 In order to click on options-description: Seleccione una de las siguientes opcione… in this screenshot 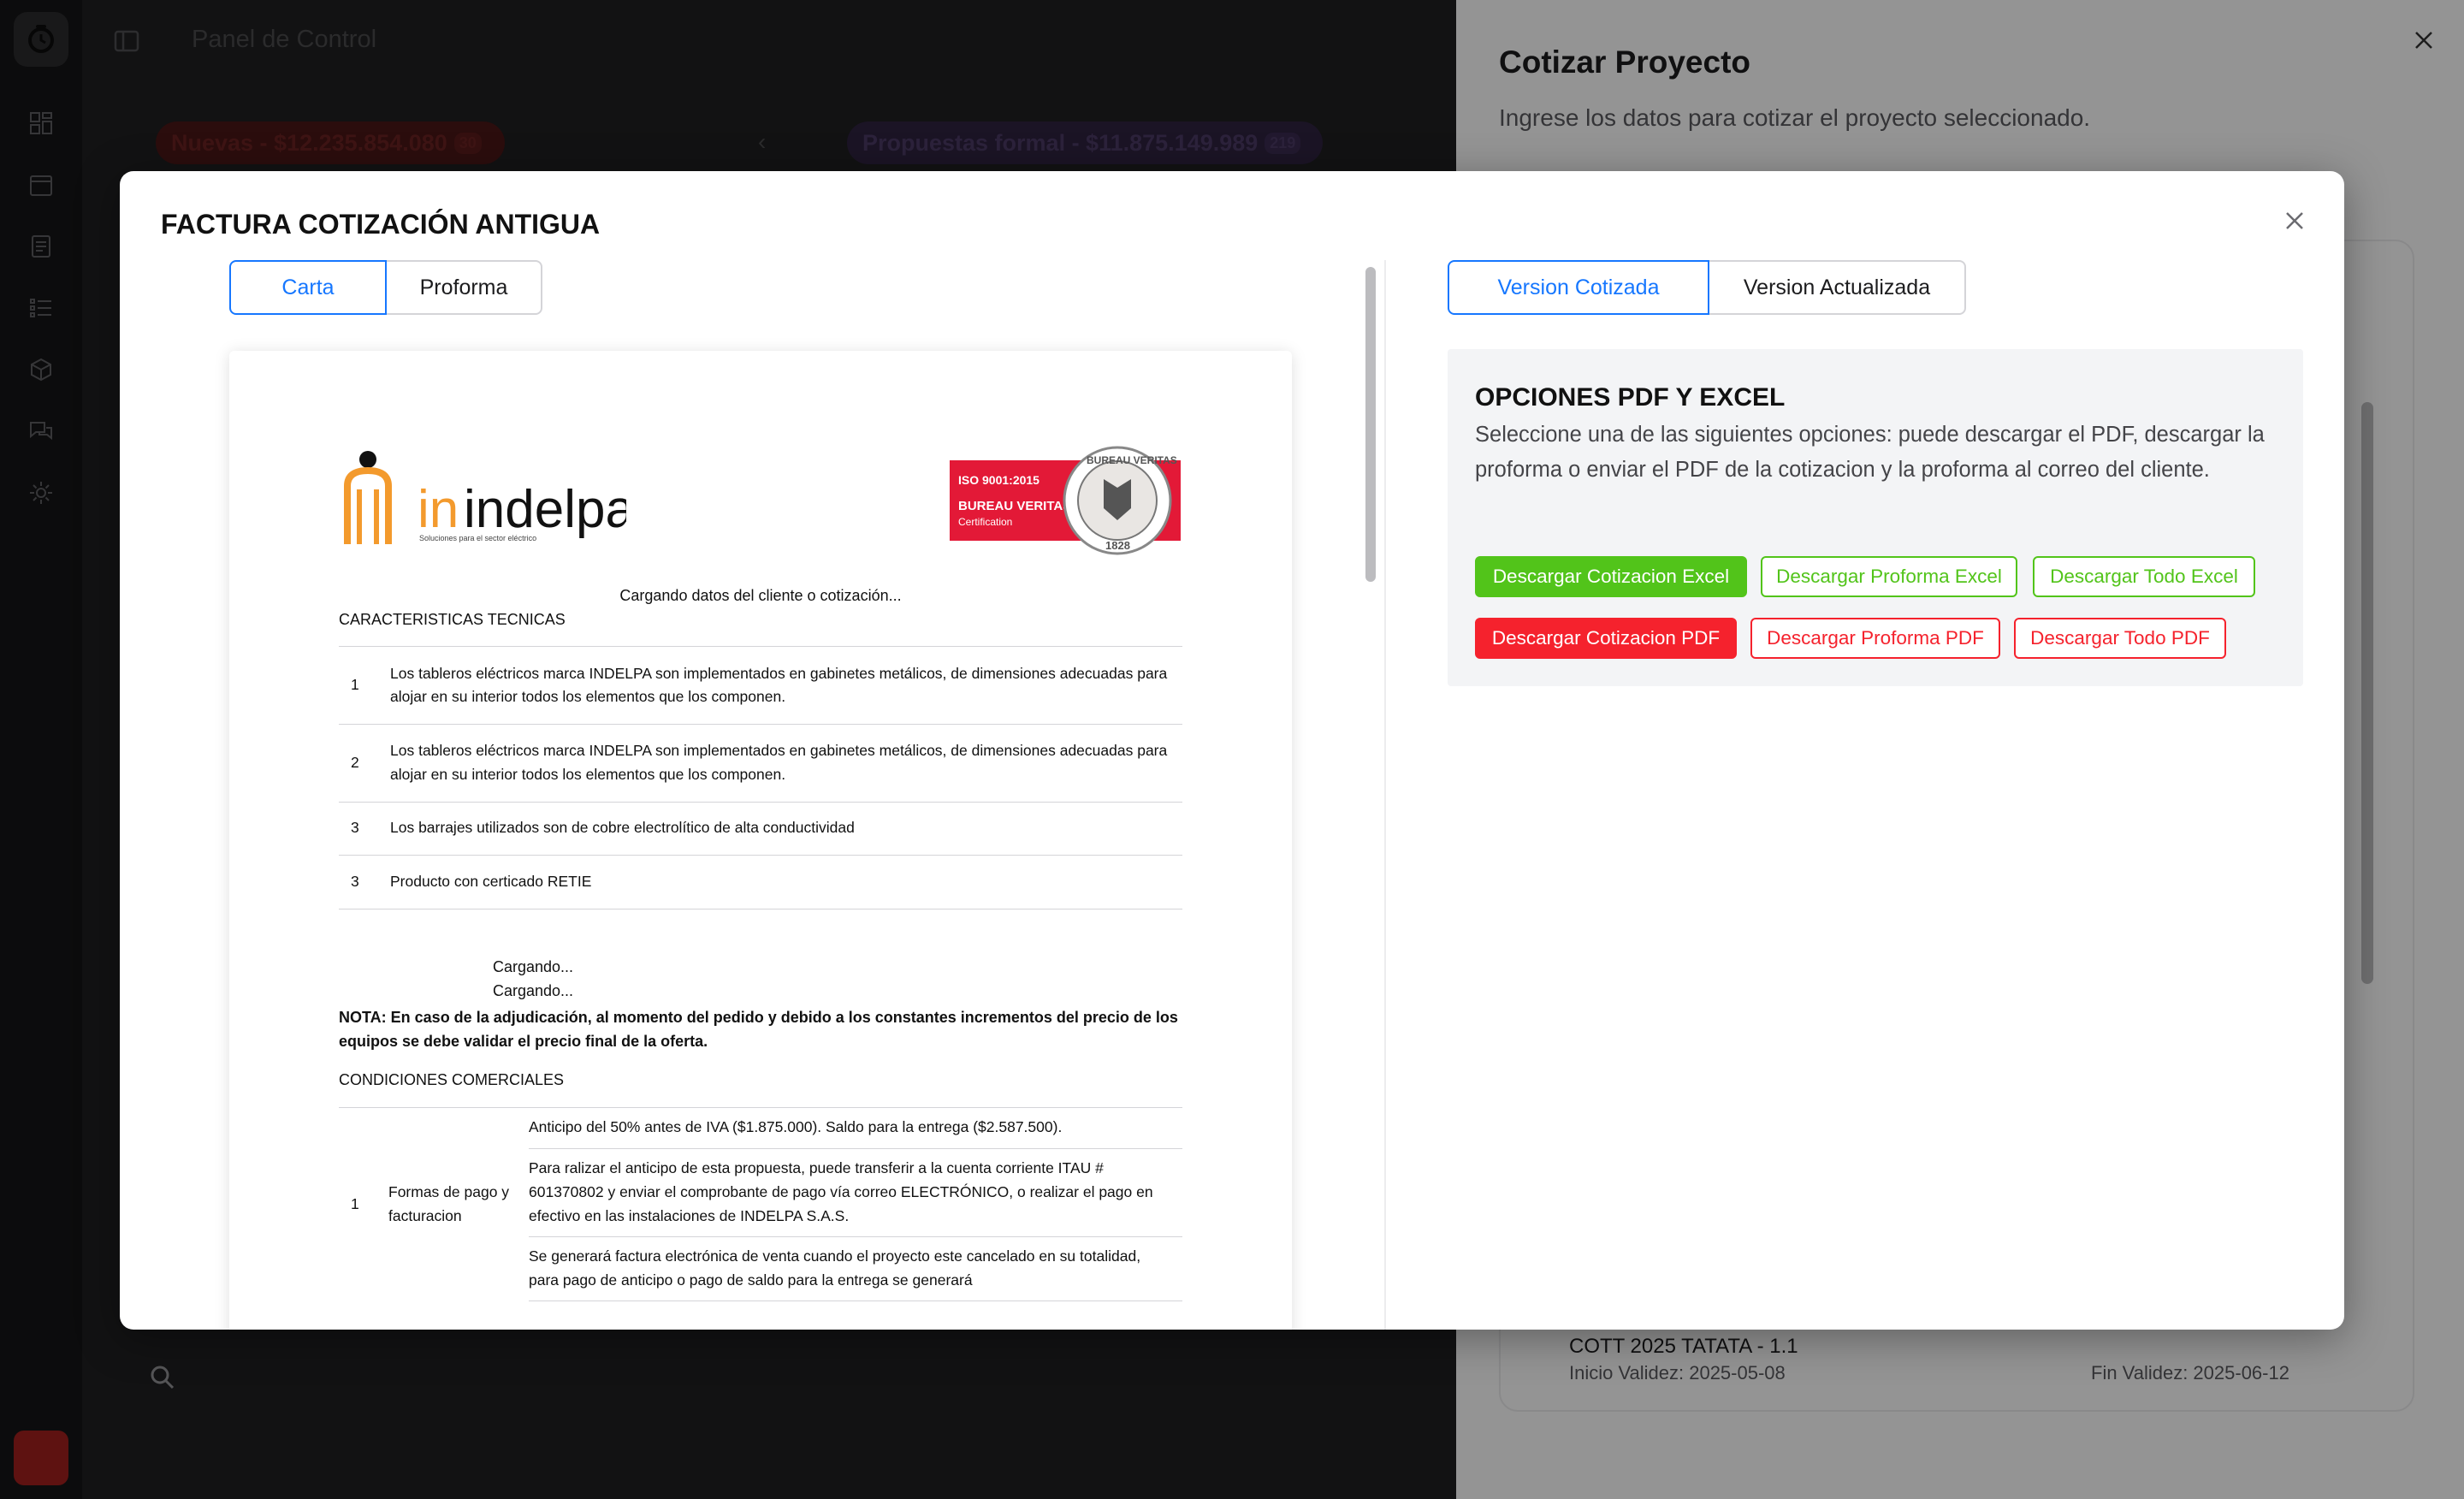, I will do `click(1870, 453)`.